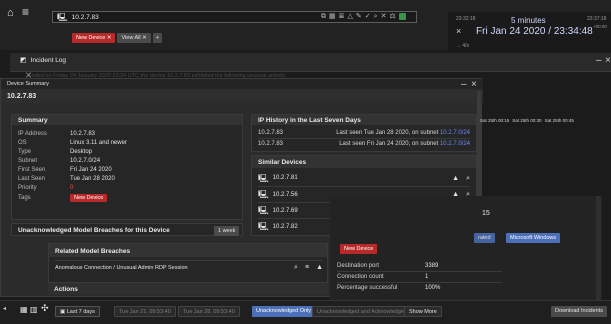 This screenshot has width=611, height=324. I want to click on microsoft-windows-button: Microsoft Windows, so click(533, 238).